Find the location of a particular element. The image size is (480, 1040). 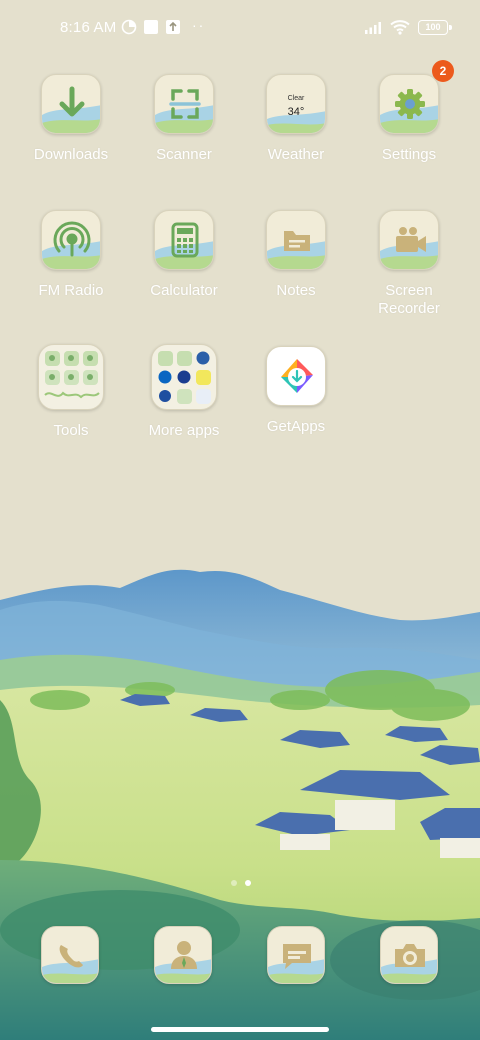

notification-icon is located at coordinates (151, 27).